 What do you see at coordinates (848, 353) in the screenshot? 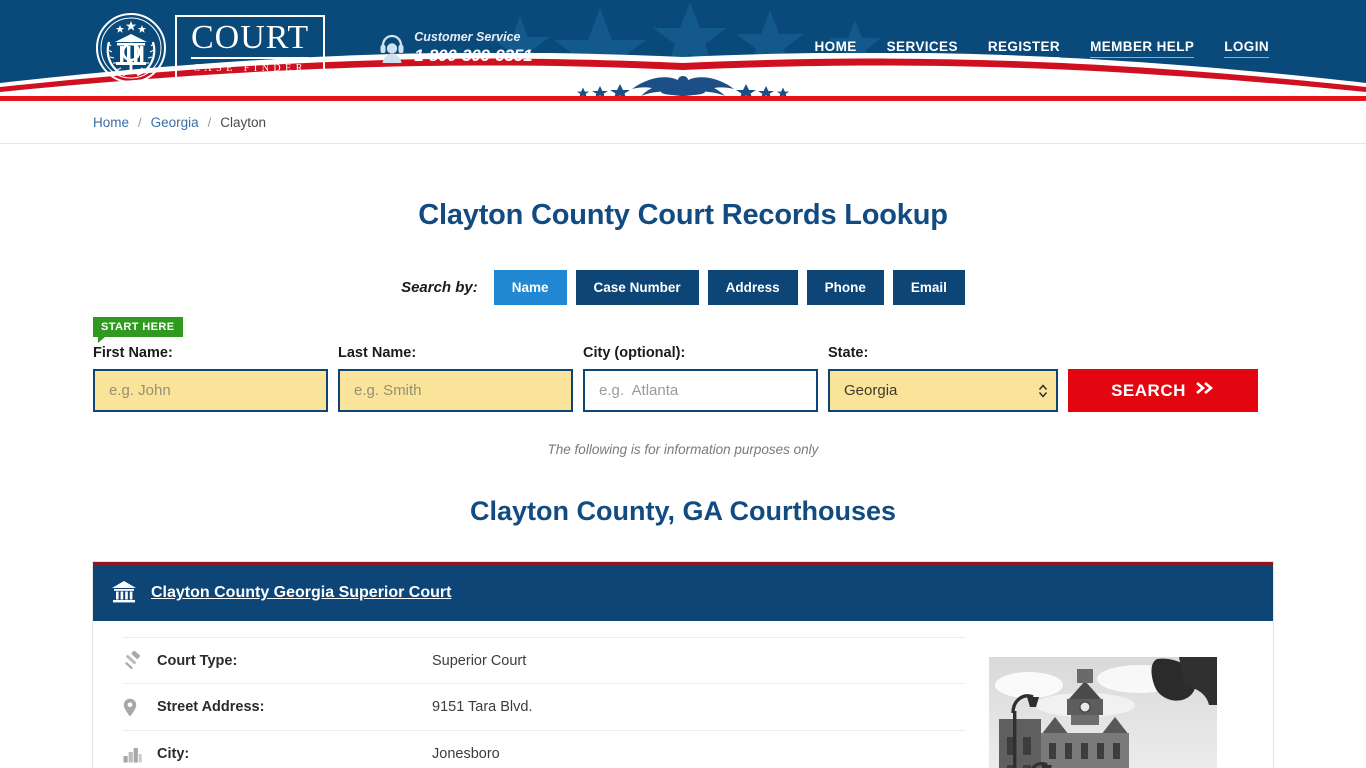
I see `state-label: State:` at bounding box center [848, 353].